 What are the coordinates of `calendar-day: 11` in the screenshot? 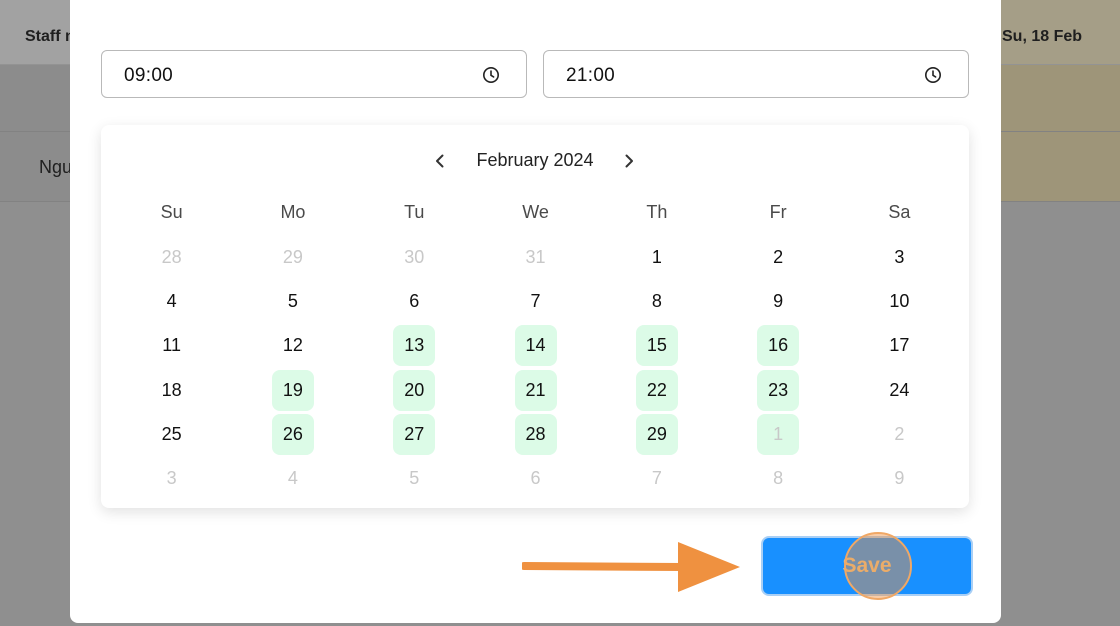 It's located at (171, 346).